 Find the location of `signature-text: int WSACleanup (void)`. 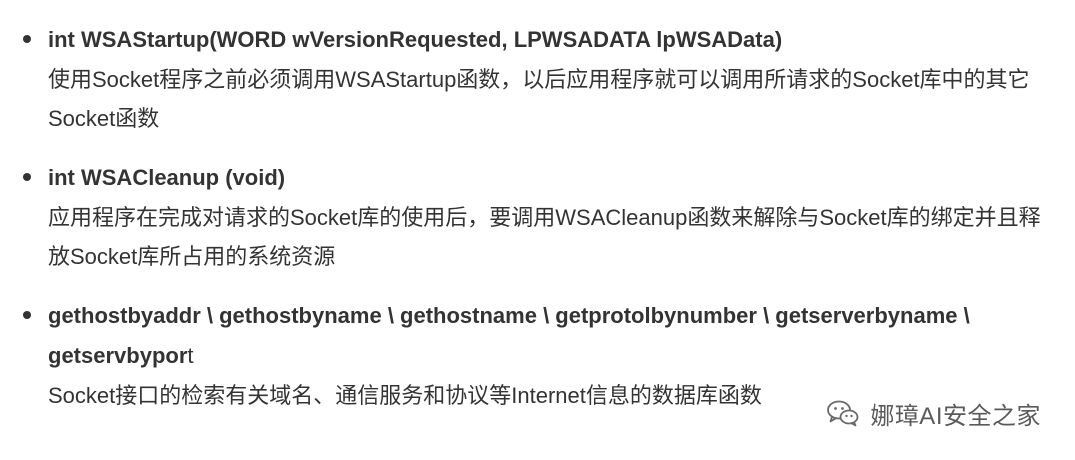

signature-text: int WSACleanup (void) is located at coordinates (167, 177).